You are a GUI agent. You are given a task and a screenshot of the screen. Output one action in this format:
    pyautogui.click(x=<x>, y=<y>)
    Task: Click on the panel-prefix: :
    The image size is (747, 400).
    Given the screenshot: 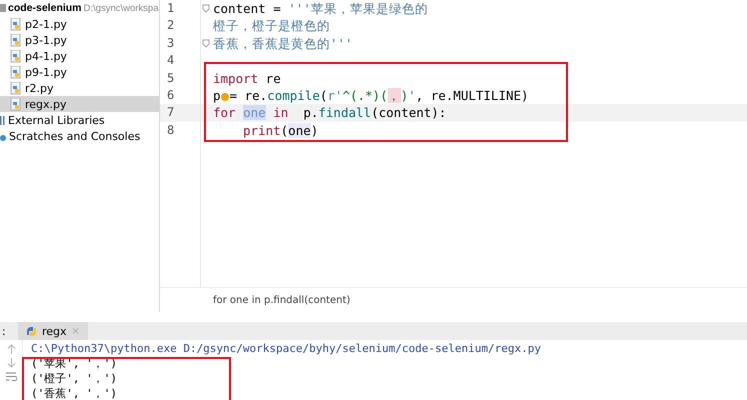 What is the action you would take?
    pyautogui.click(x=4, y=332)
    